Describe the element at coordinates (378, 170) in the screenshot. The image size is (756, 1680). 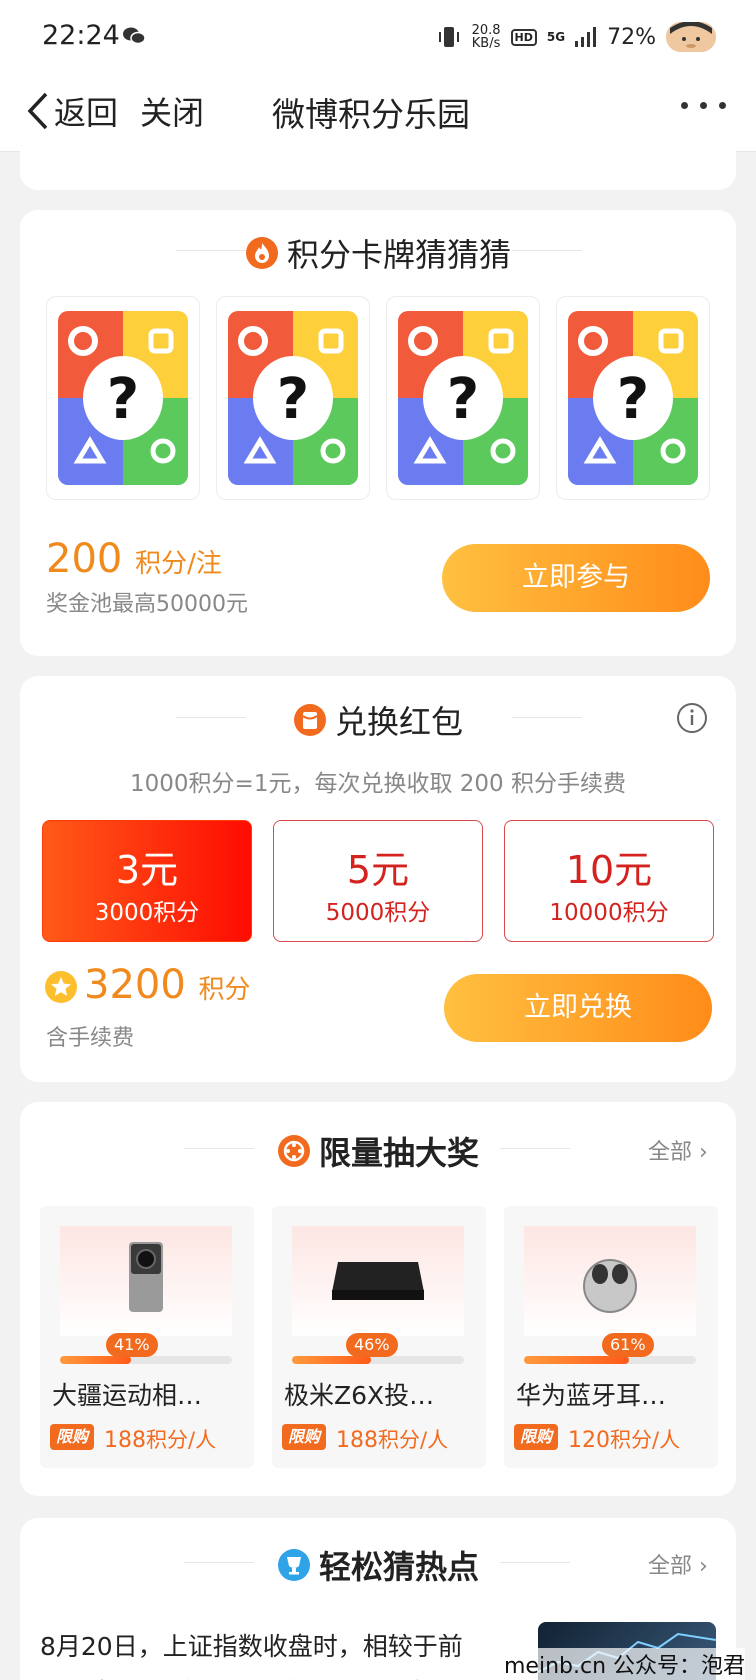
I see `previous-card-bottom` at that location.